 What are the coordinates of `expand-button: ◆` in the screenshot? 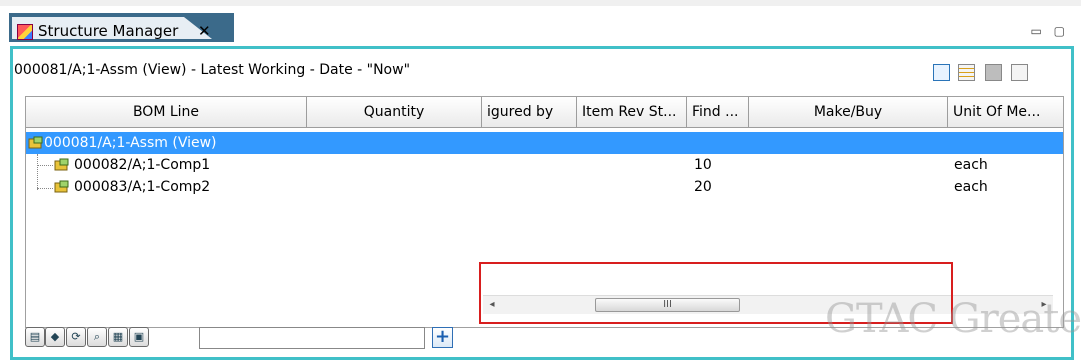 It's located at (55, 337).